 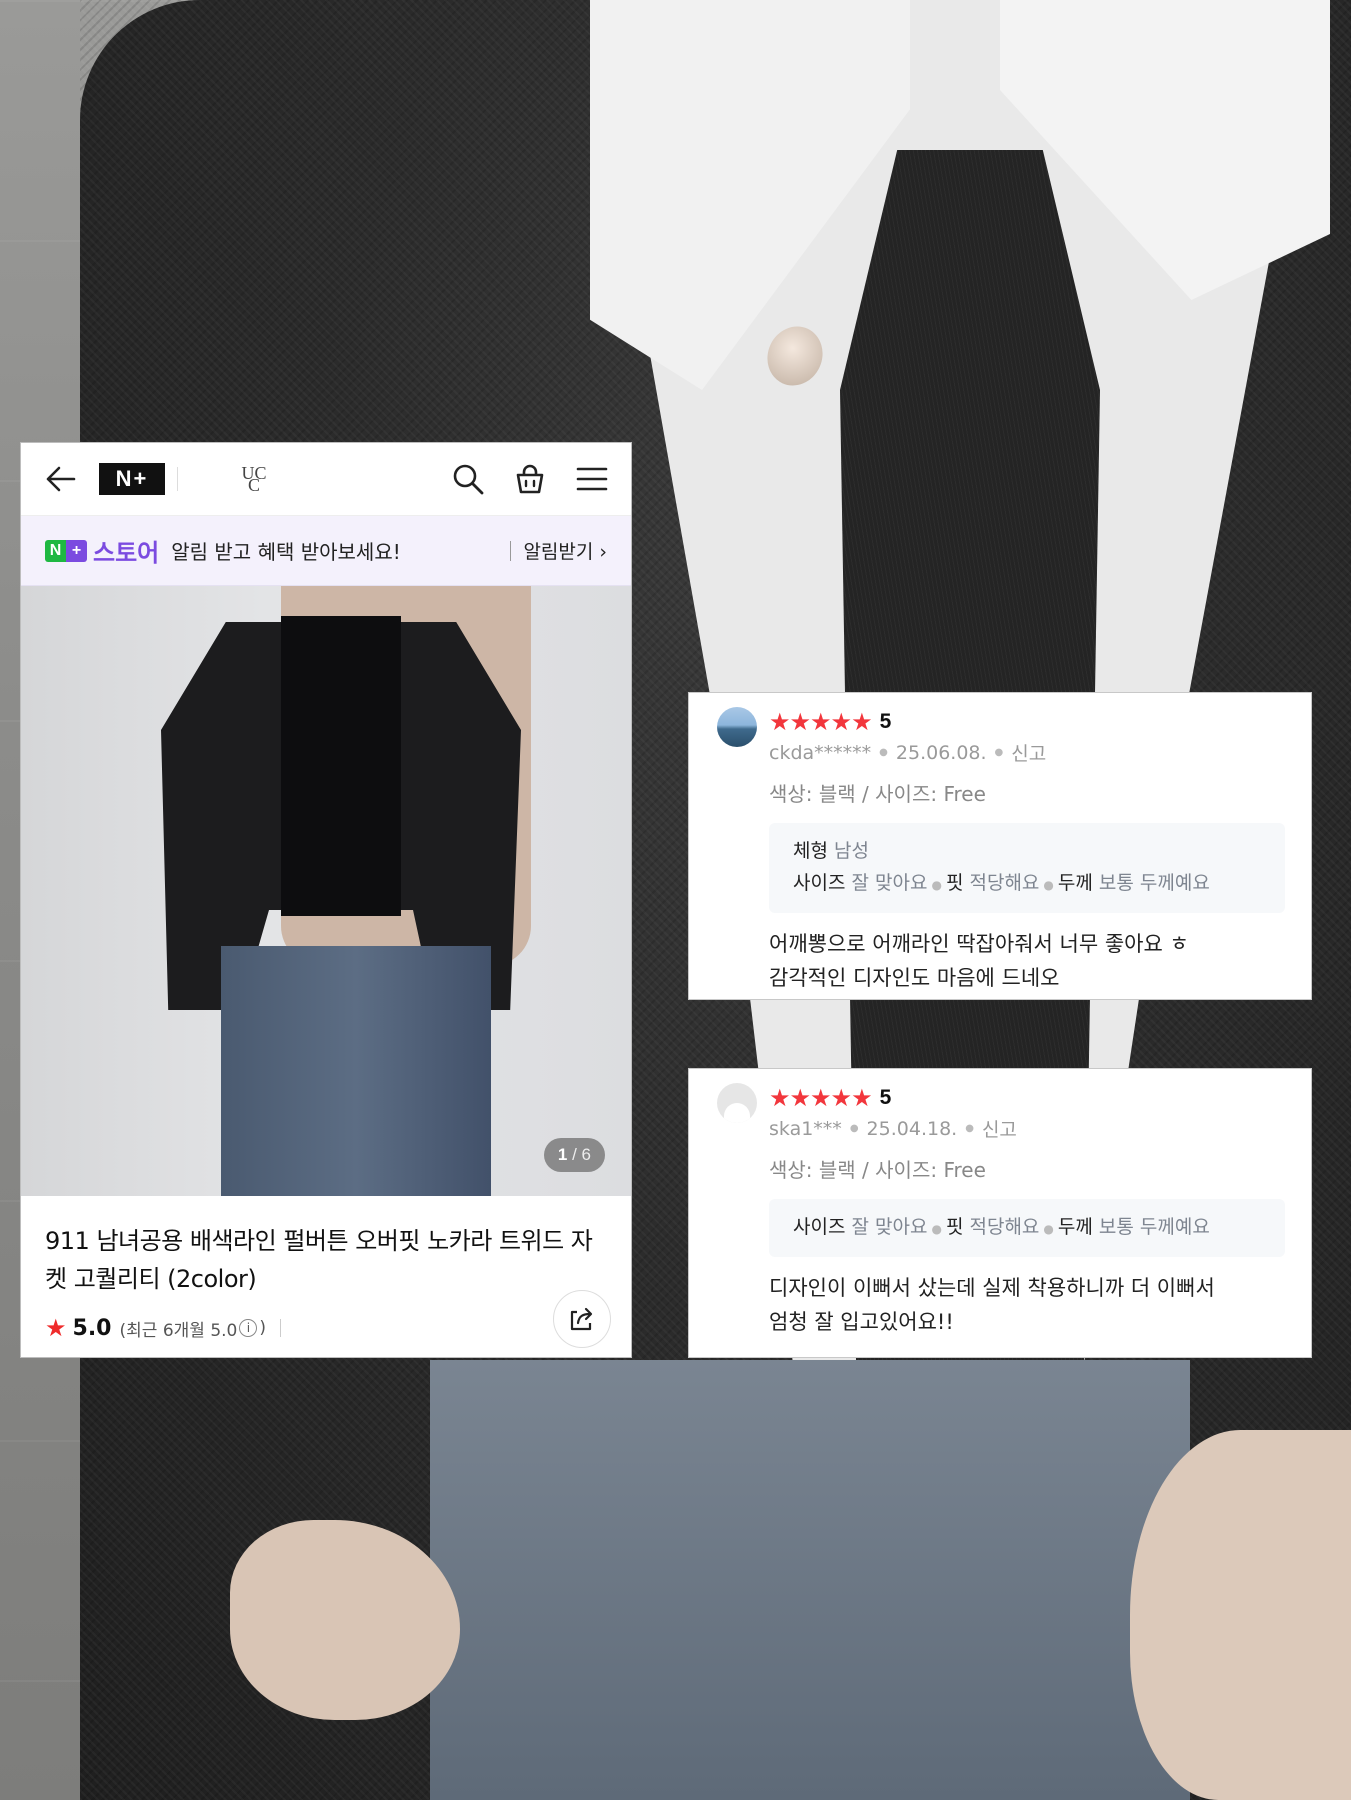 I want to click on star-icon: ★, so click(x=56, y=1328).